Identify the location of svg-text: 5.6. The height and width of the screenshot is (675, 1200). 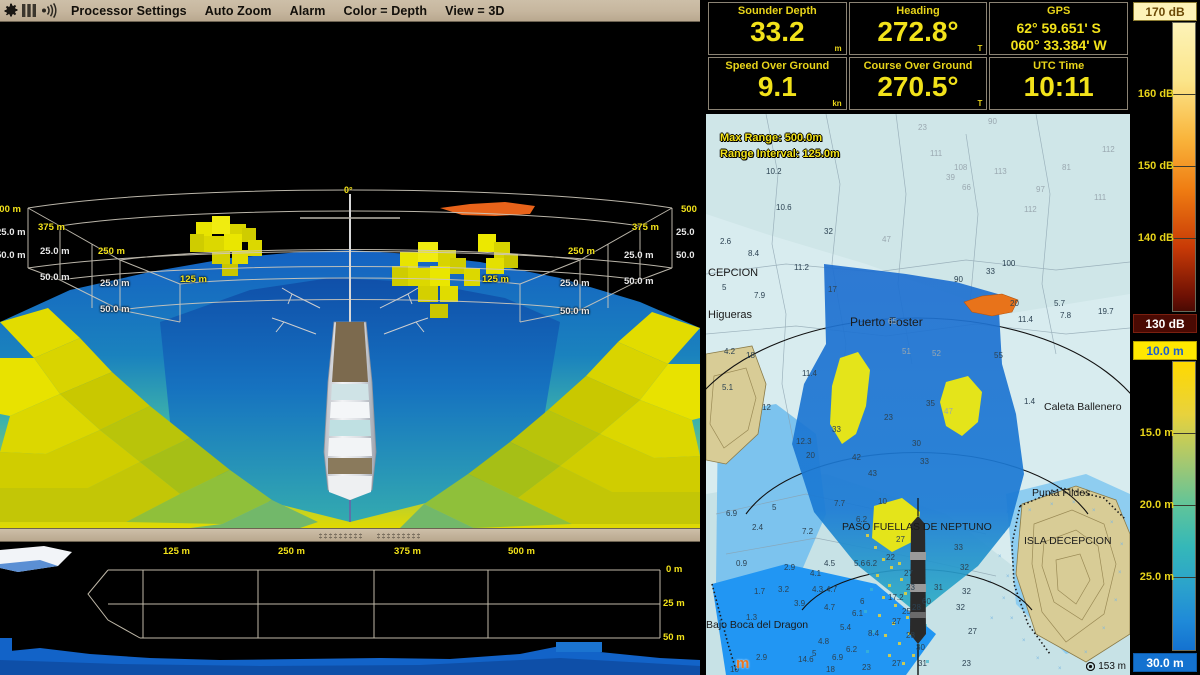
(860, 563).